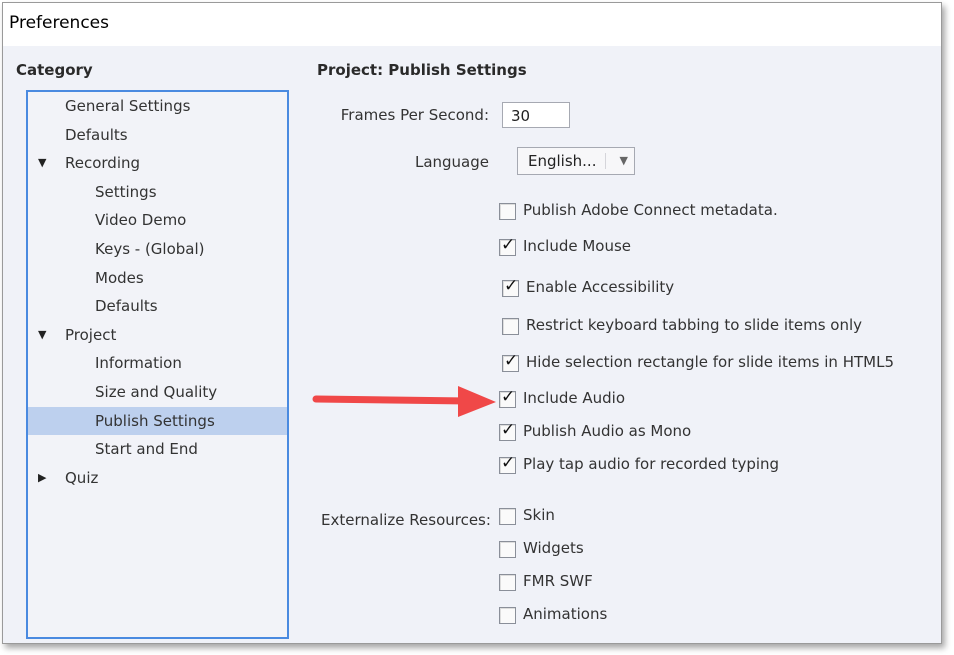  I want to click on tree-item-label: Project, so click(91, 334).